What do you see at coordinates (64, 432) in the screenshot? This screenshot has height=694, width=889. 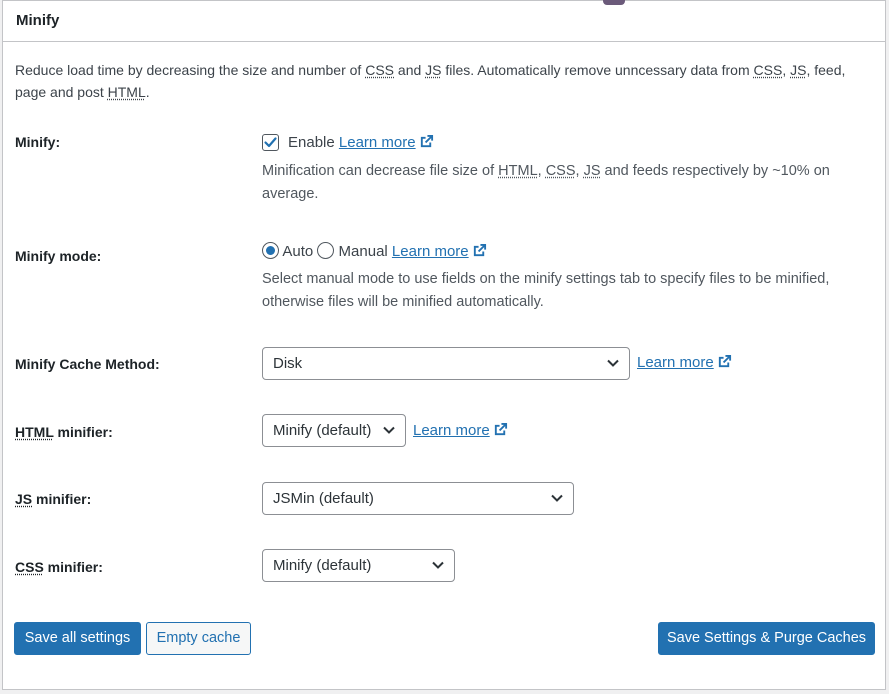 I see `html-minifier-label: HTML minifier:` at bounding box center [64, 432].